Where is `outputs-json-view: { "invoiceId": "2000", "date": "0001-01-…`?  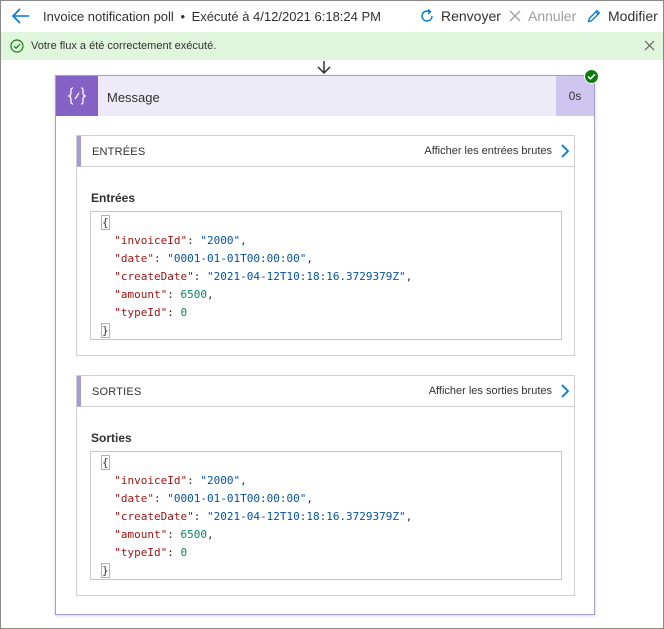 outputs-json-view: { "invoiceId": "2000", "date": "0001-01-… is located at coordinates (326, 515).